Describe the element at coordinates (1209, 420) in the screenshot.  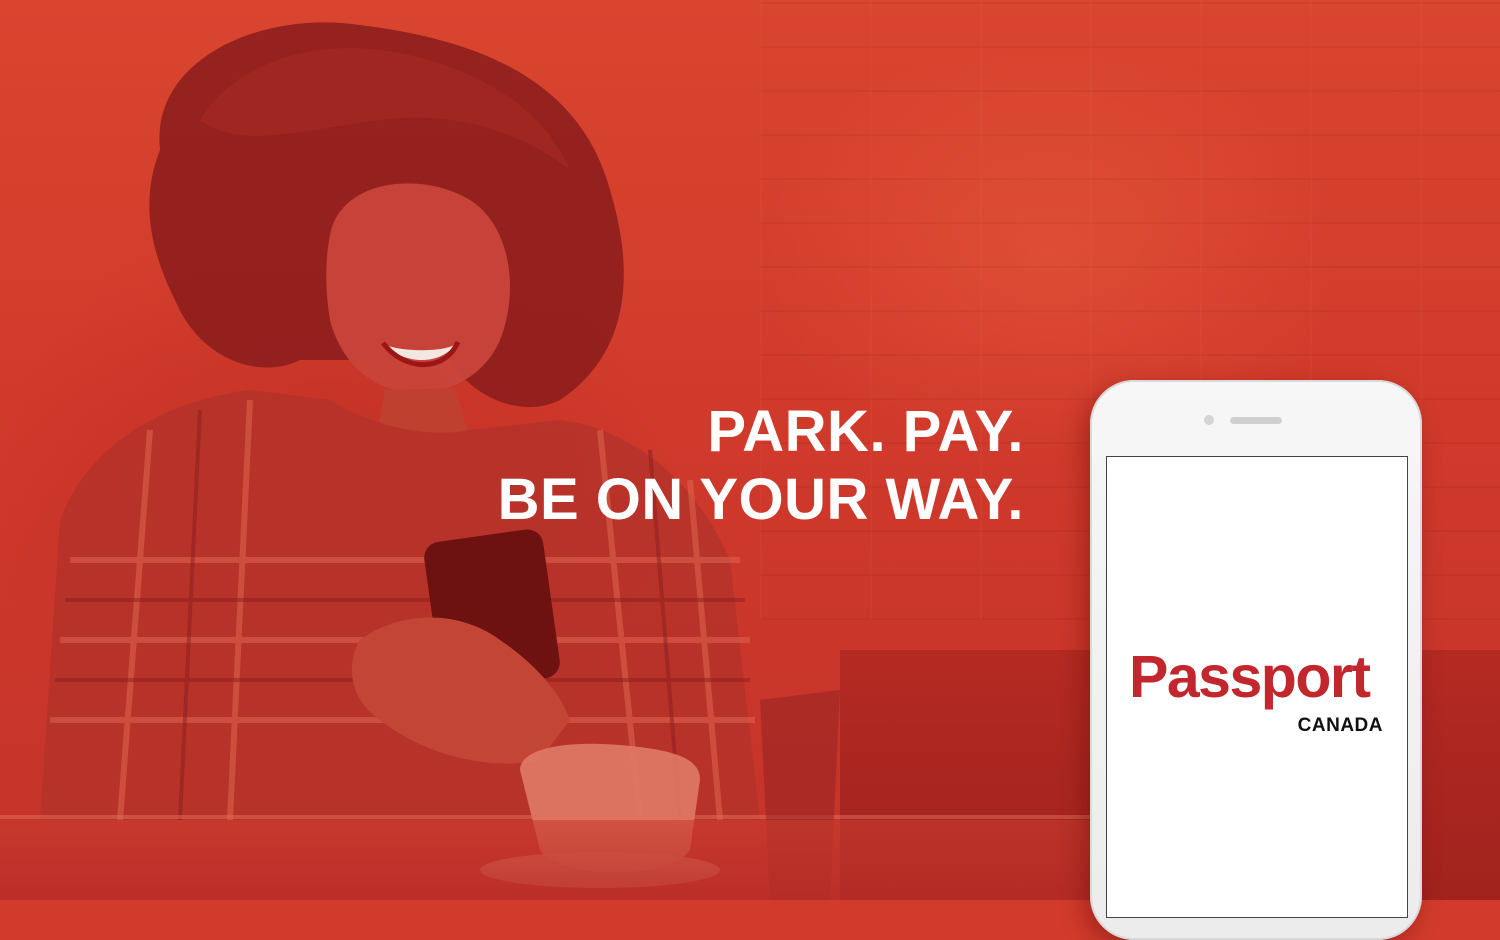
I see `camera-dot-icon` at that location.